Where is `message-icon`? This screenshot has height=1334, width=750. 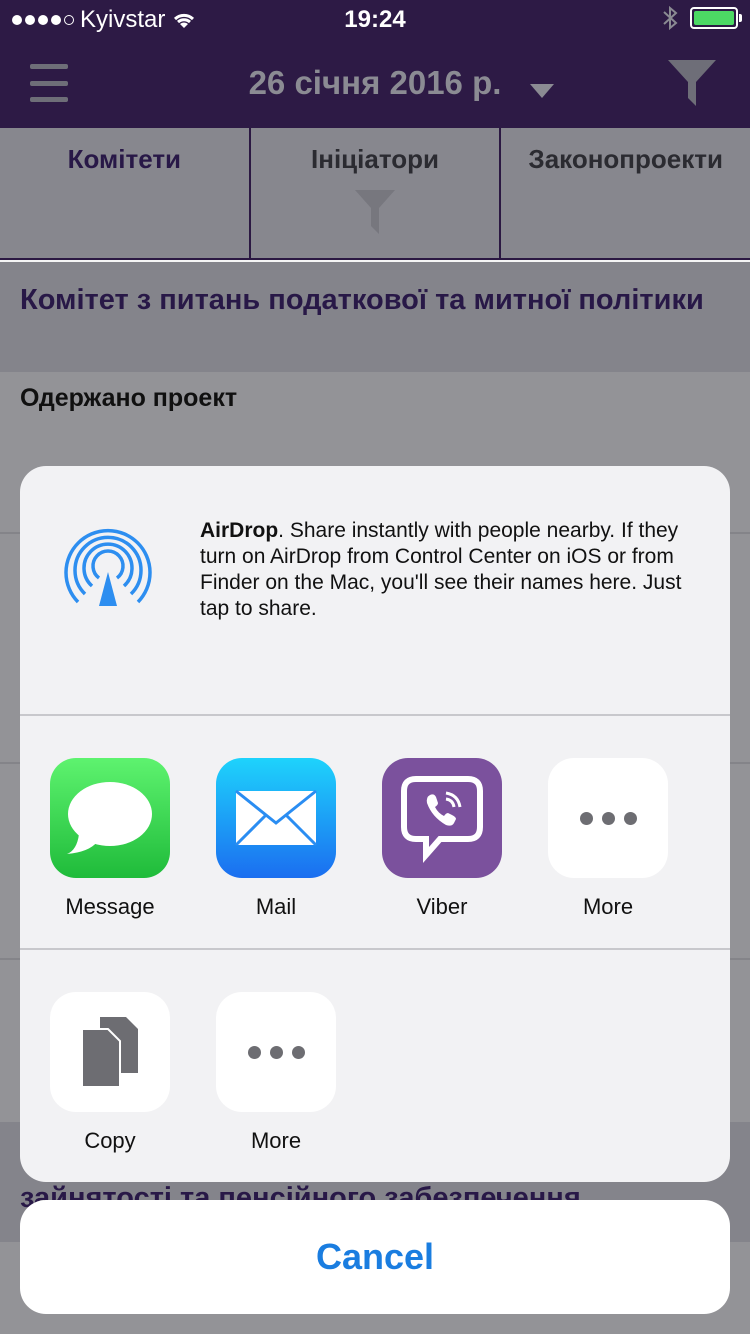 message-icon is located at coordinates (110, 818).